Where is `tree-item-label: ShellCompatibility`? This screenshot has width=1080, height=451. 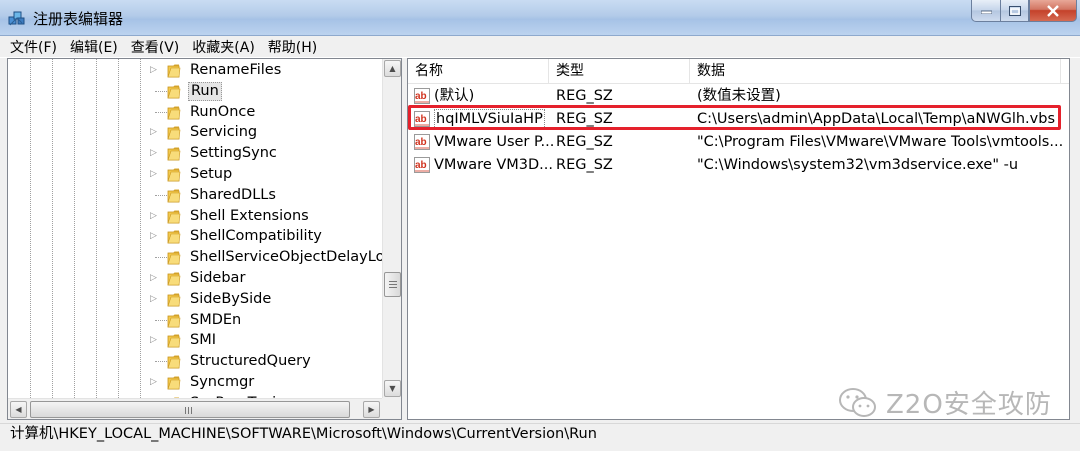 tree-item-label: ShellCompatibility is located at coordinates (256, 236).